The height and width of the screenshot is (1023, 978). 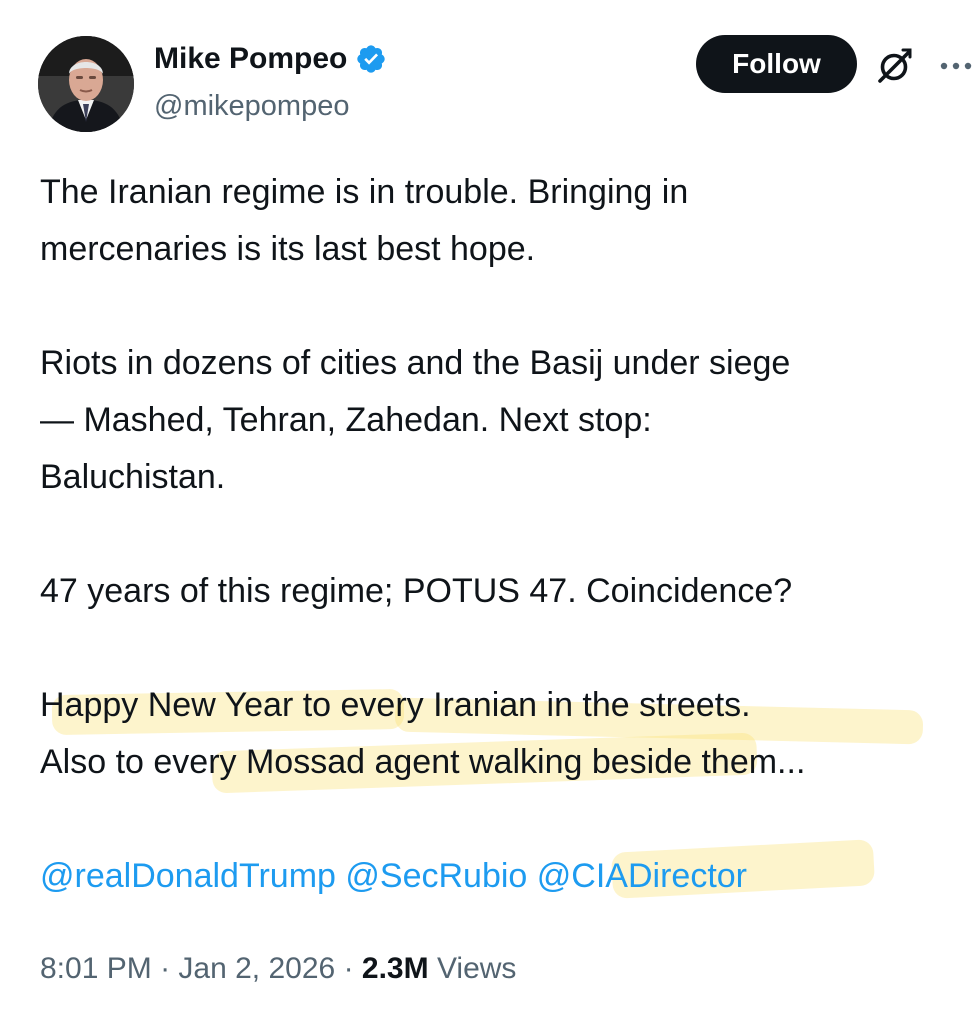 What do you see at coordinates (256, 968) in the screenshot?
I see `tweet-date: Jan 2, 2026` at bounding box center [256, 968].